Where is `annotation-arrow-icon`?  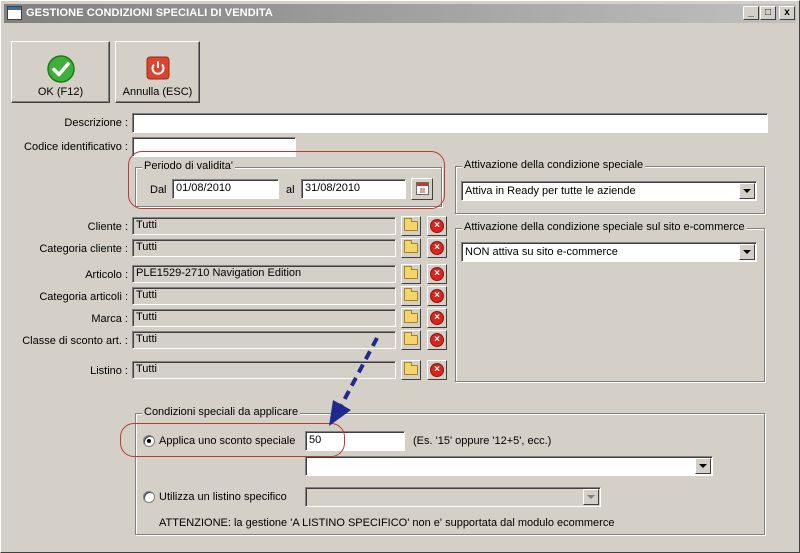 annotation-arrow-icon is located at coordinates (354, 381).